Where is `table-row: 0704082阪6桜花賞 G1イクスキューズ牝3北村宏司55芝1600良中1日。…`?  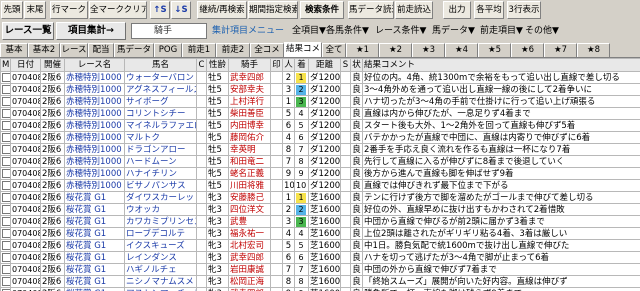 table-row: 0704082阪6桜花賞 G1イクスキューズ牝3北村宏司55芝1600良中1日。… is located at coordinates (320, 246).